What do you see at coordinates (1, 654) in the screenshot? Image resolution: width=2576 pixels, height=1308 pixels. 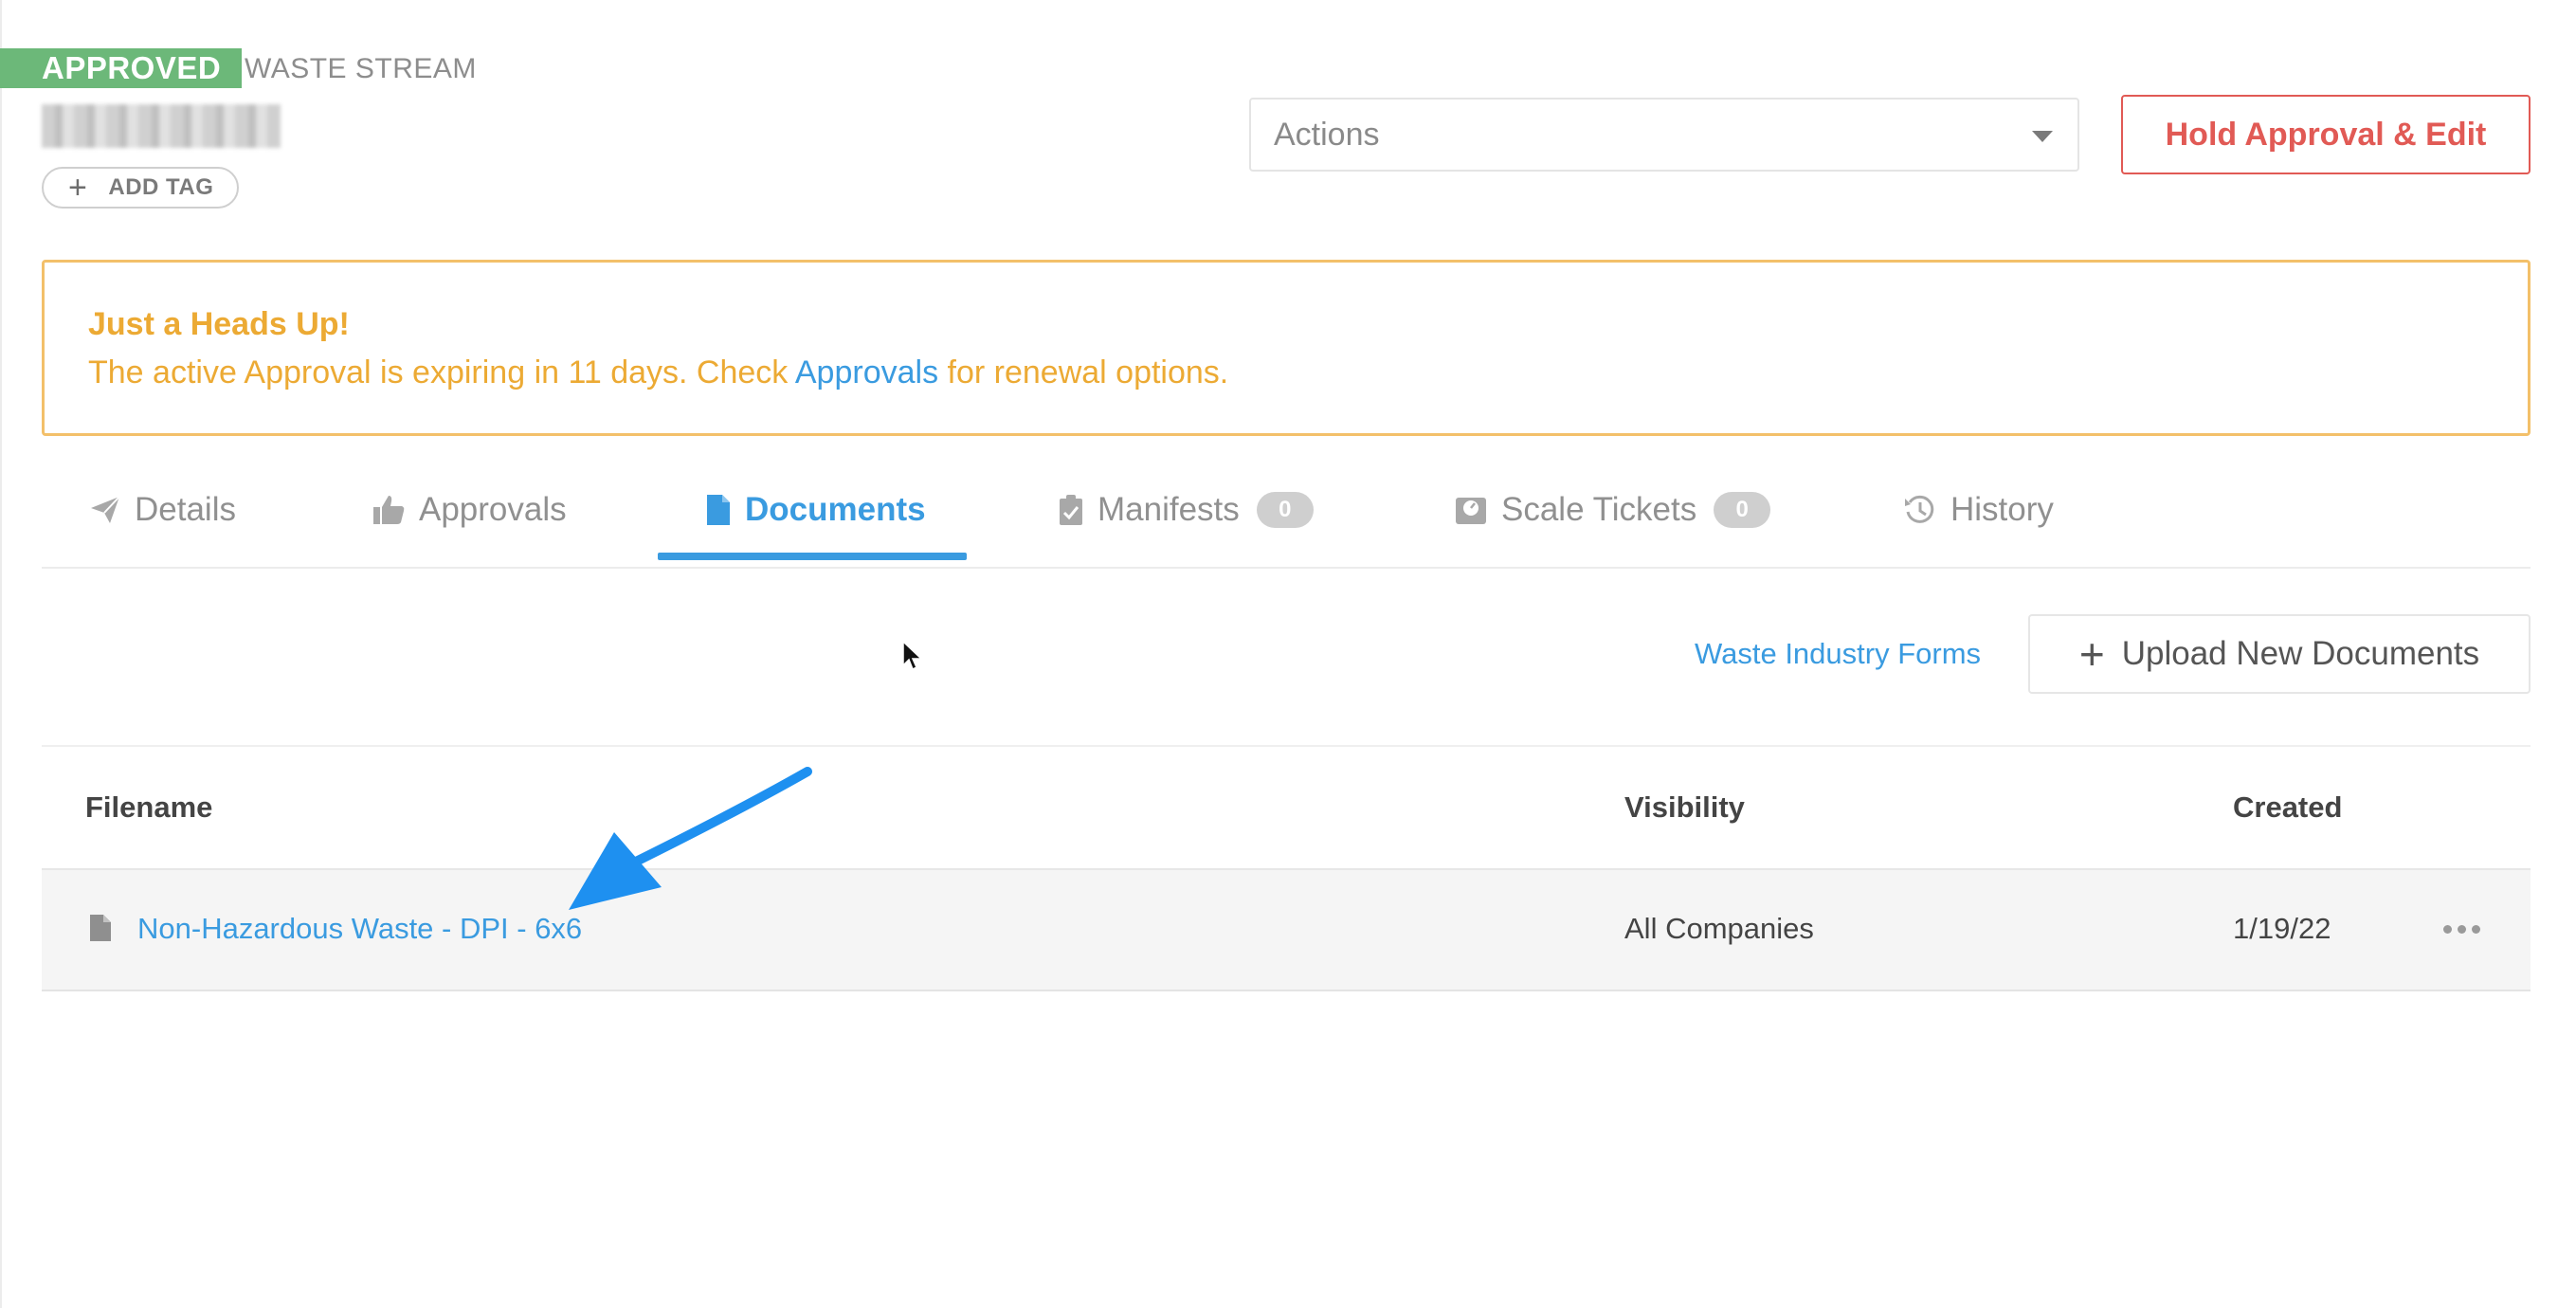 I see `page-edge` at bounding box center [1, 654].